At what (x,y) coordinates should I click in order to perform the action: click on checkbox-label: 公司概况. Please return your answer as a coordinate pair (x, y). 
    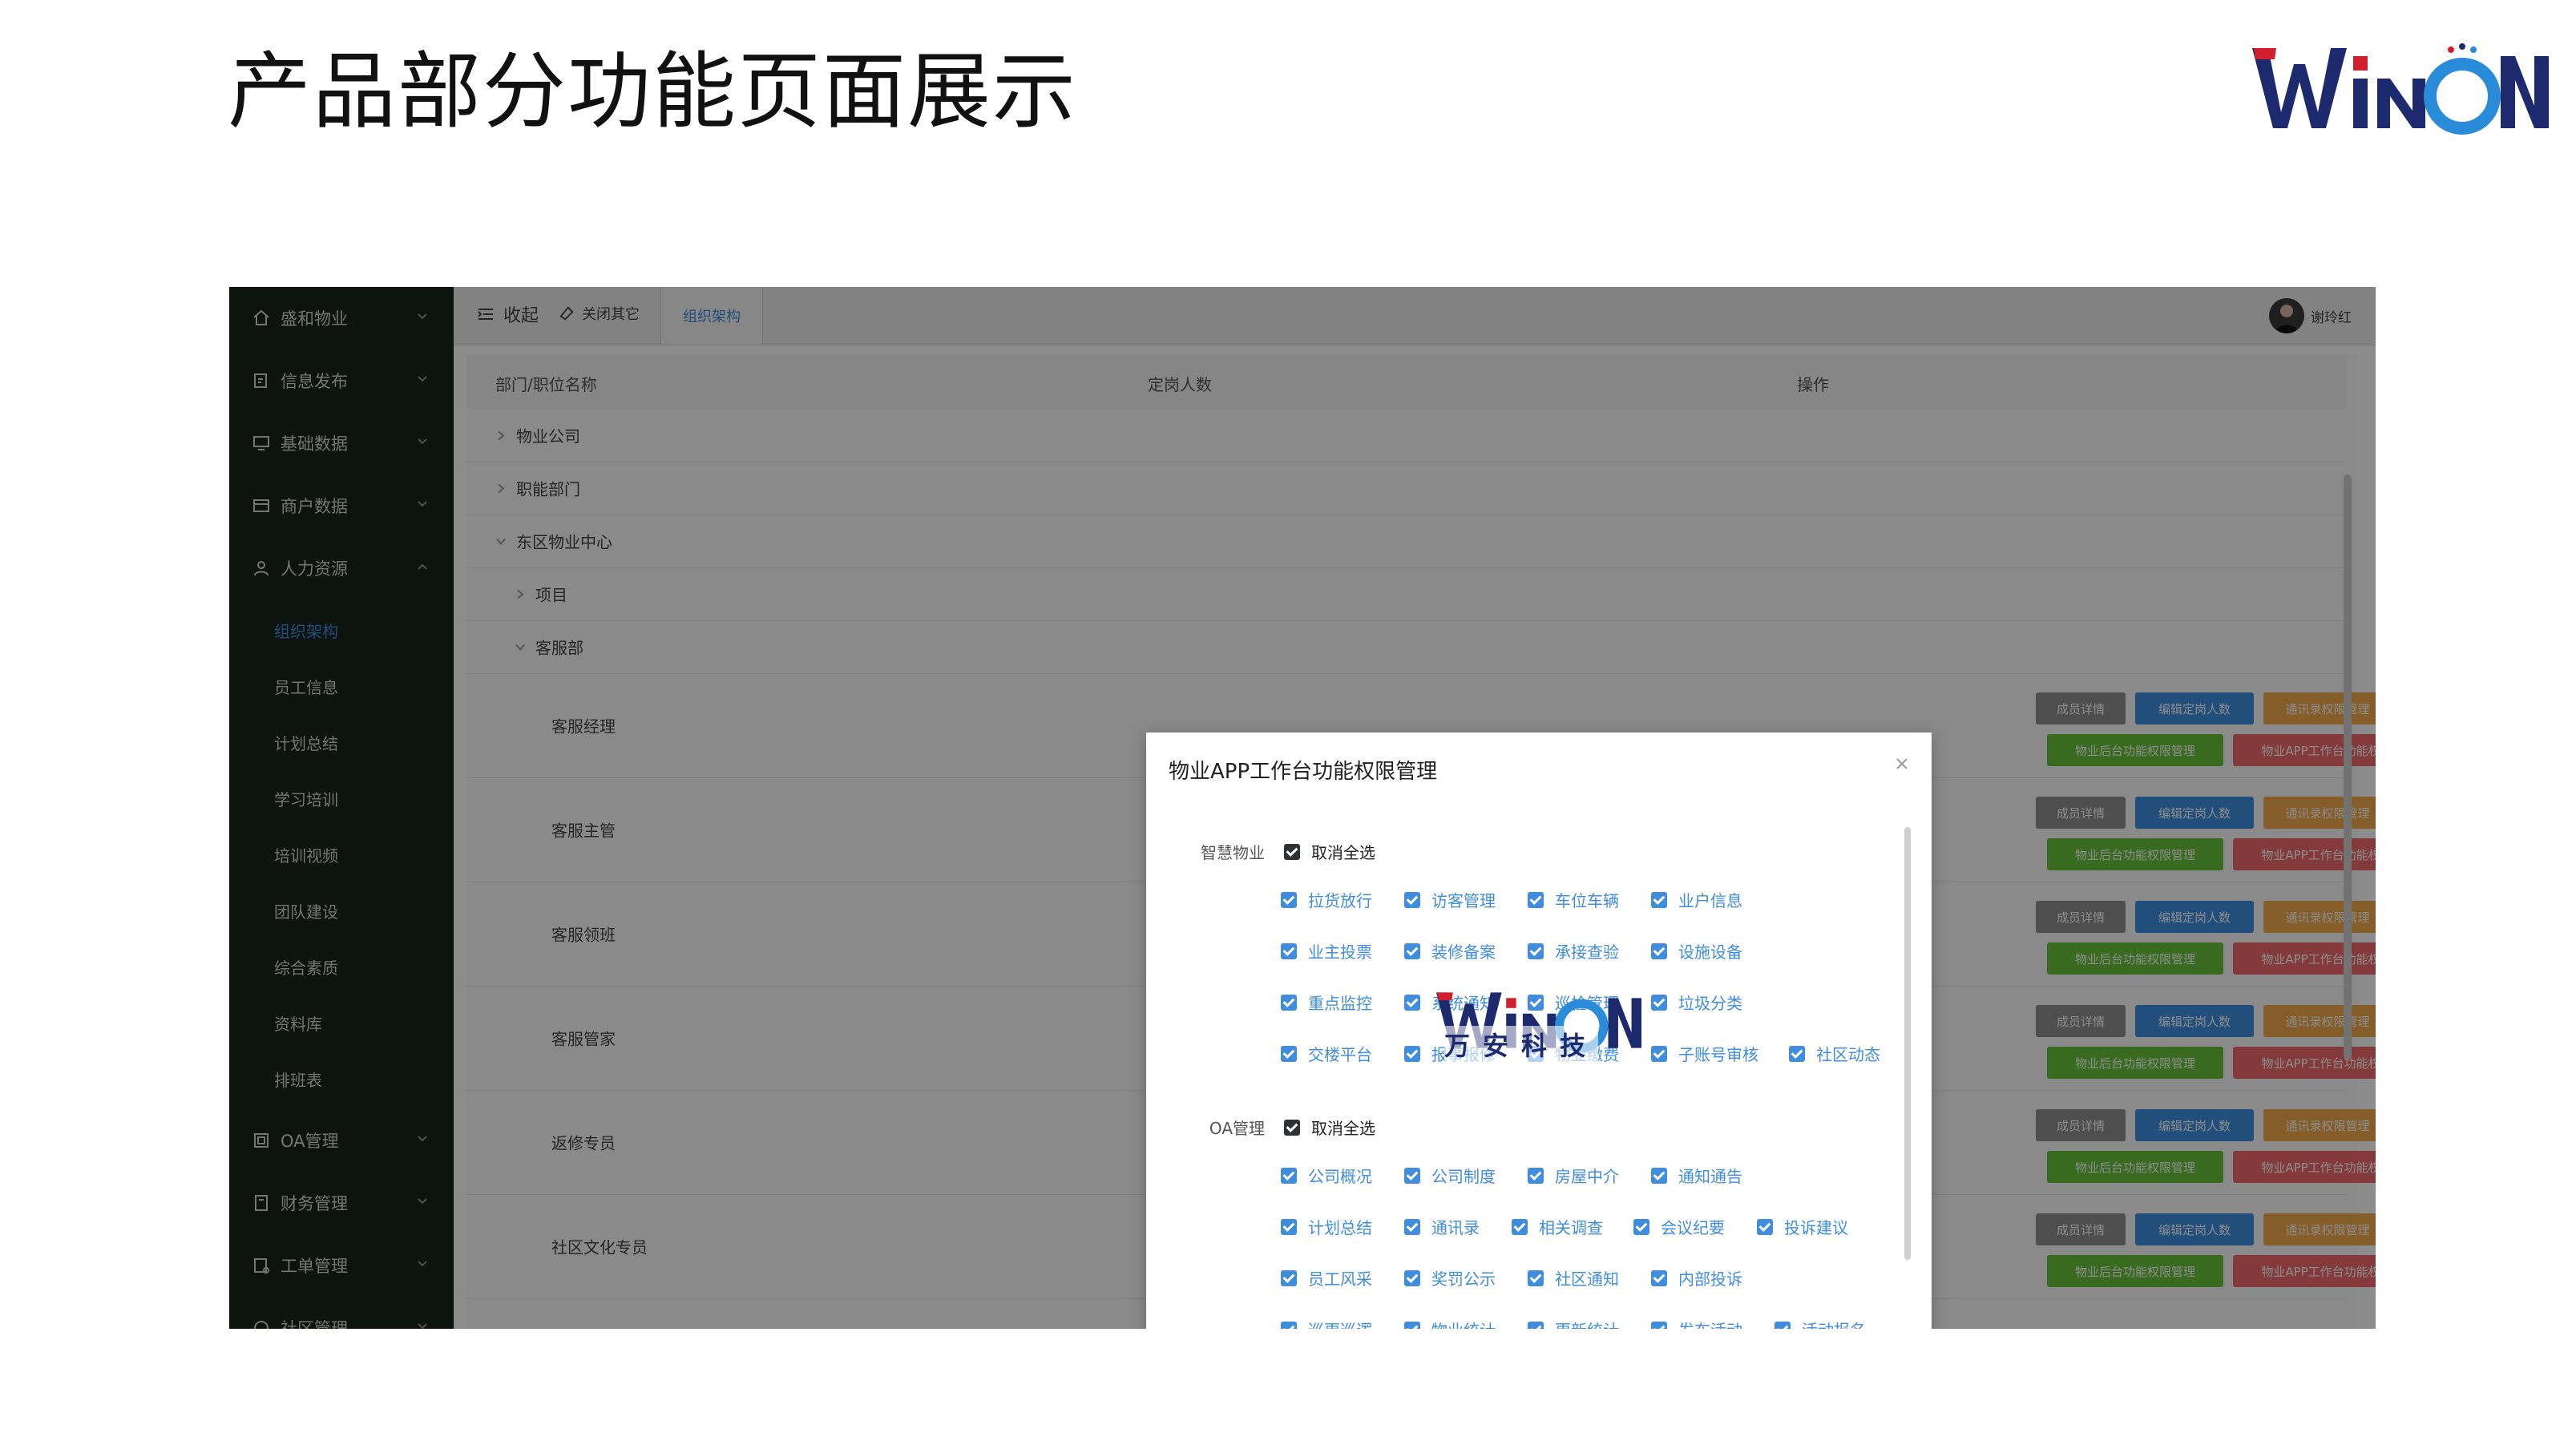
    Looking at the image, I should click on (1340, 1177).